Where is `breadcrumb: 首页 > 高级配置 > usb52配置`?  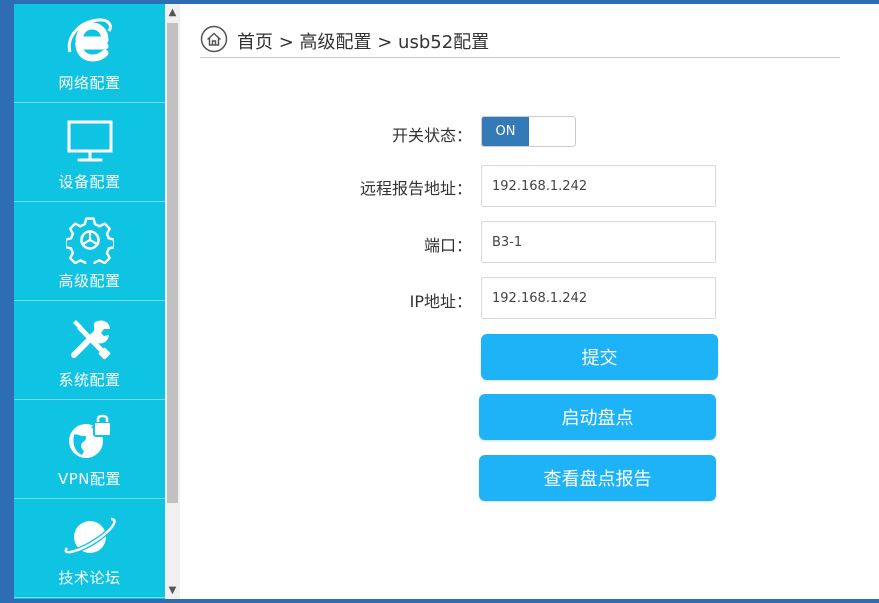 breadcrumb: 首页 > 高级配置 > usb52配置 is located at coordinates (520, 41).